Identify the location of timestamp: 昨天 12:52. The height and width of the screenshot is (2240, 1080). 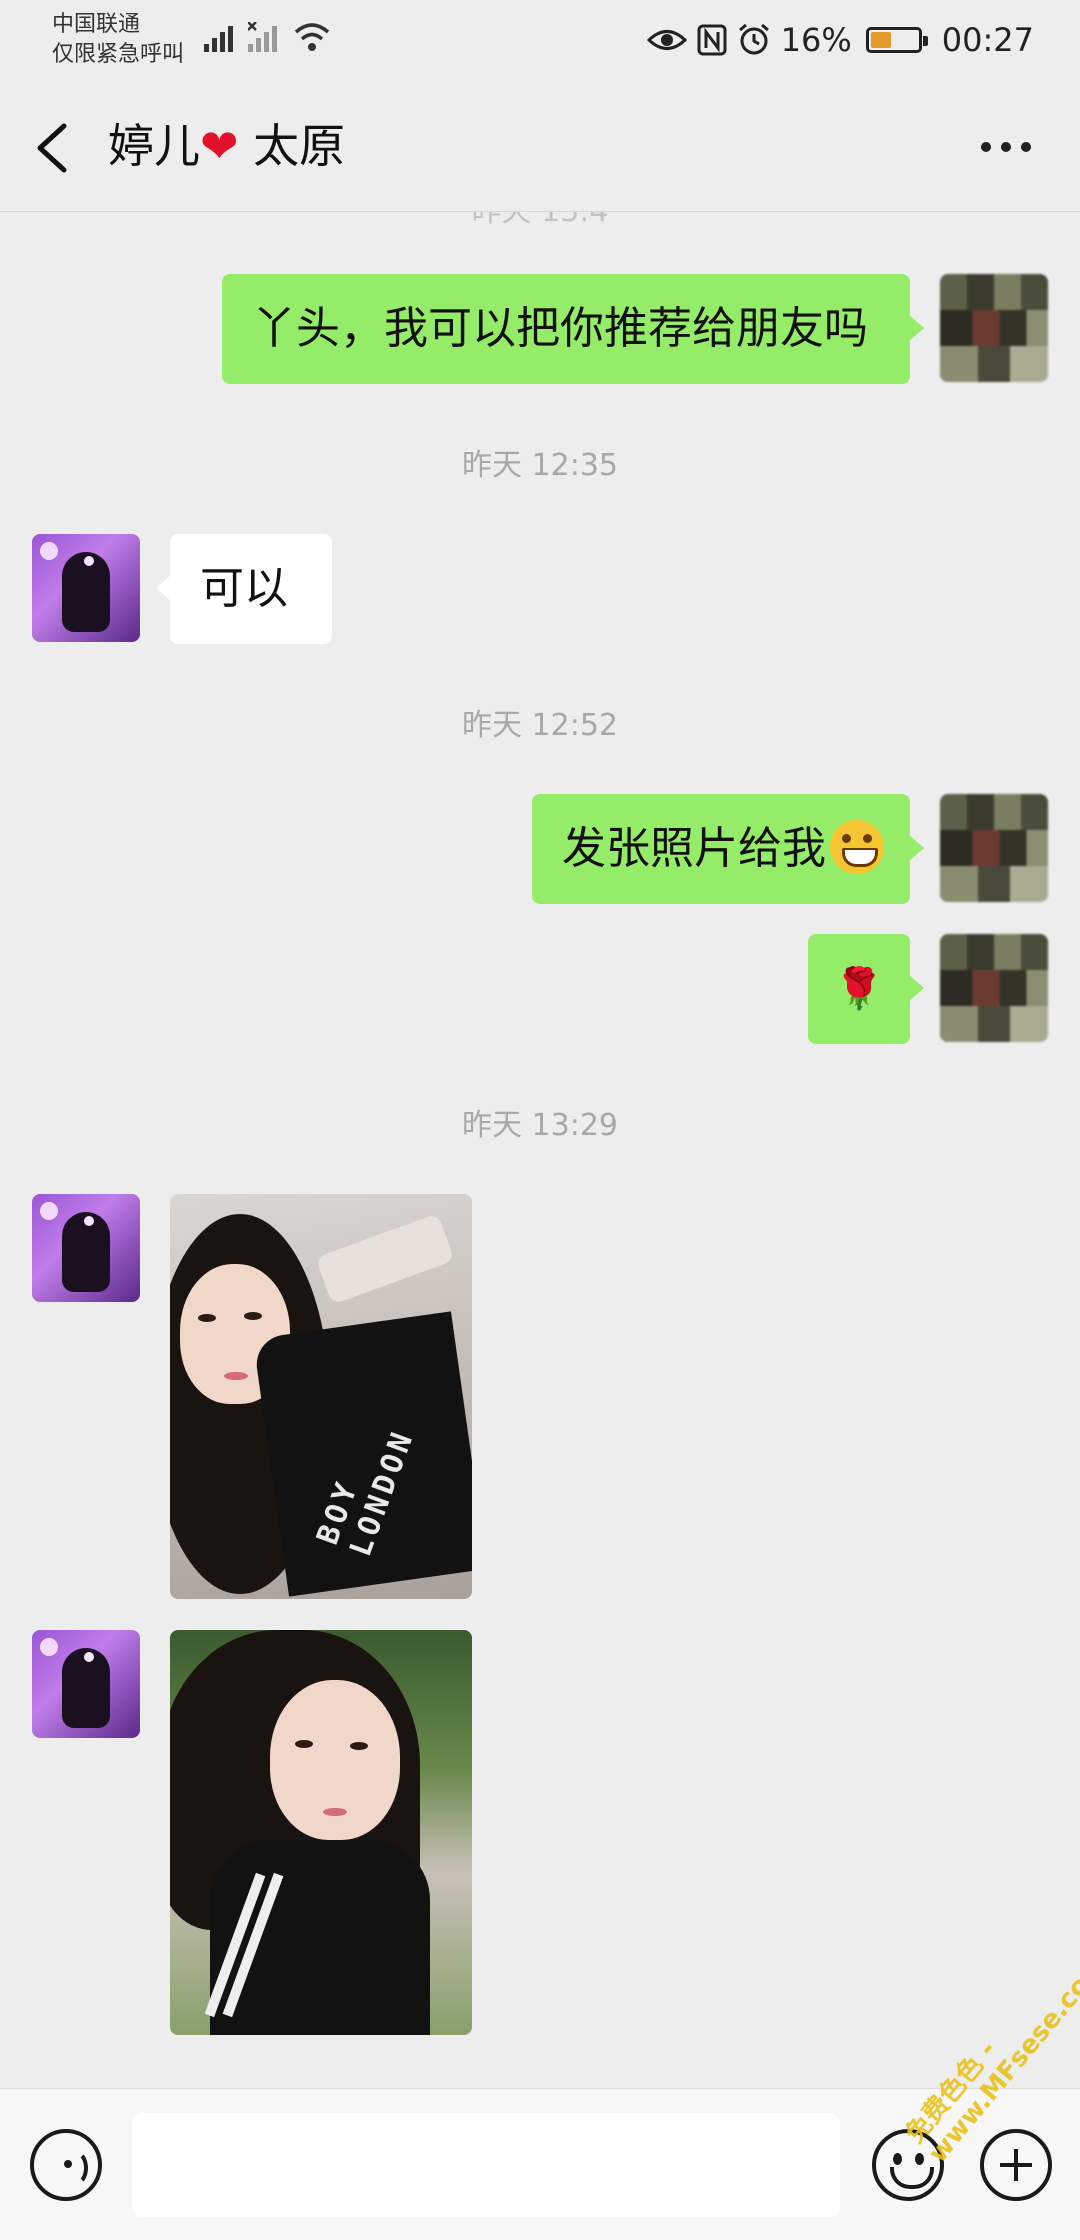
(540, 725).